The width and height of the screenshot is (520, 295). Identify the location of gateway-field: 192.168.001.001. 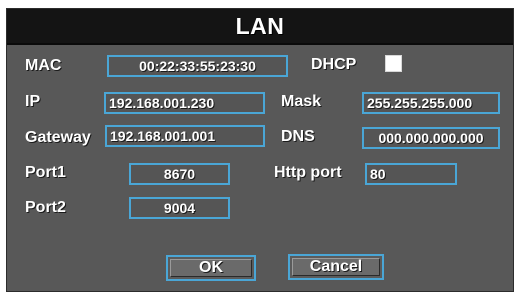
(185, 136).